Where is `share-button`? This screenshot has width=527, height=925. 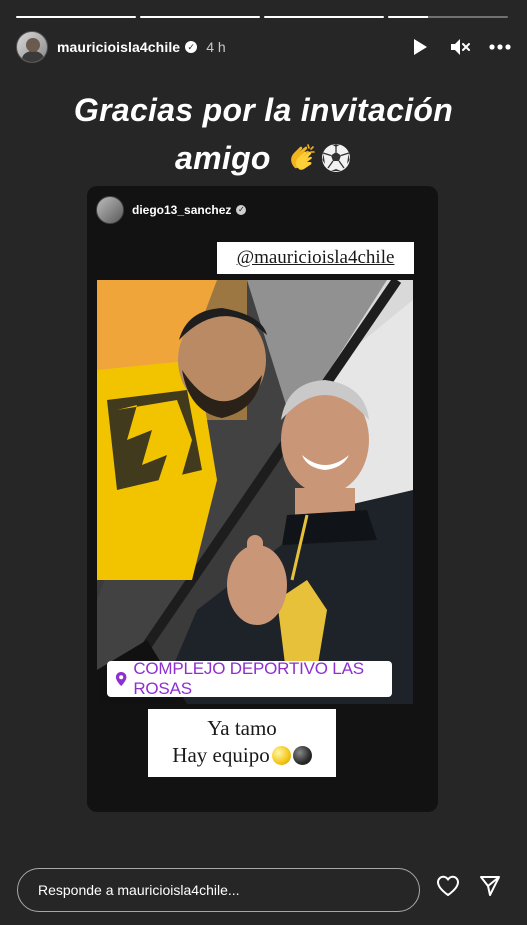
share-button is located at coordinates (490, 886).